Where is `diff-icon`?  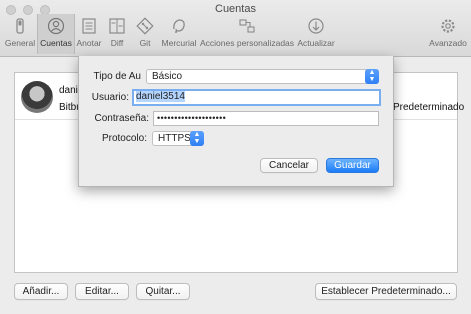
diff-icon is located at coordinates (117, 26).